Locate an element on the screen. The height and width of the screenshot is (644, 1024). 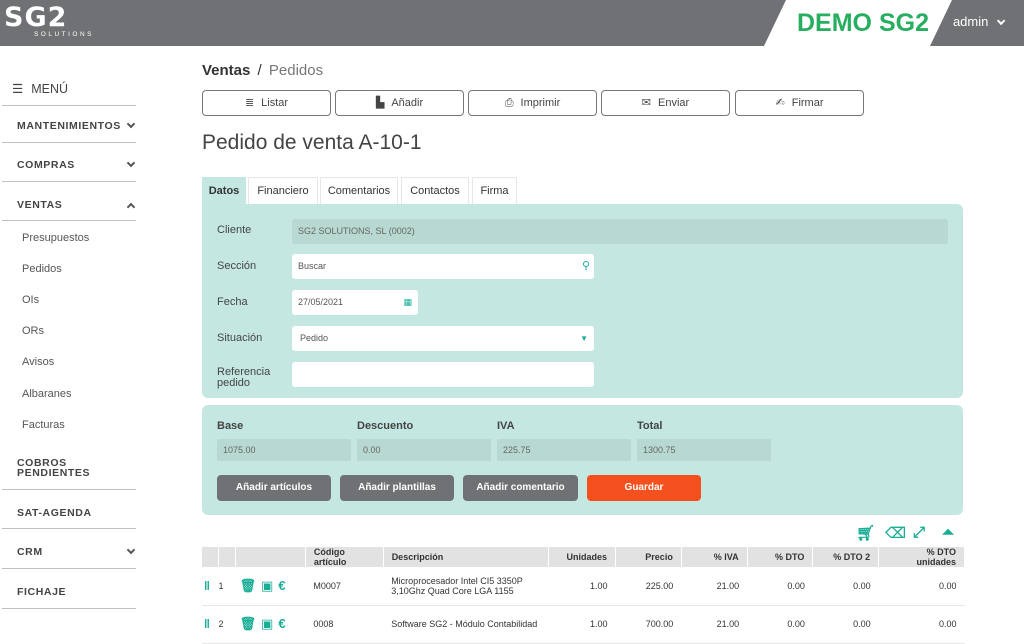
expand-icon: ⤢ is located at coordinates (919, 532).